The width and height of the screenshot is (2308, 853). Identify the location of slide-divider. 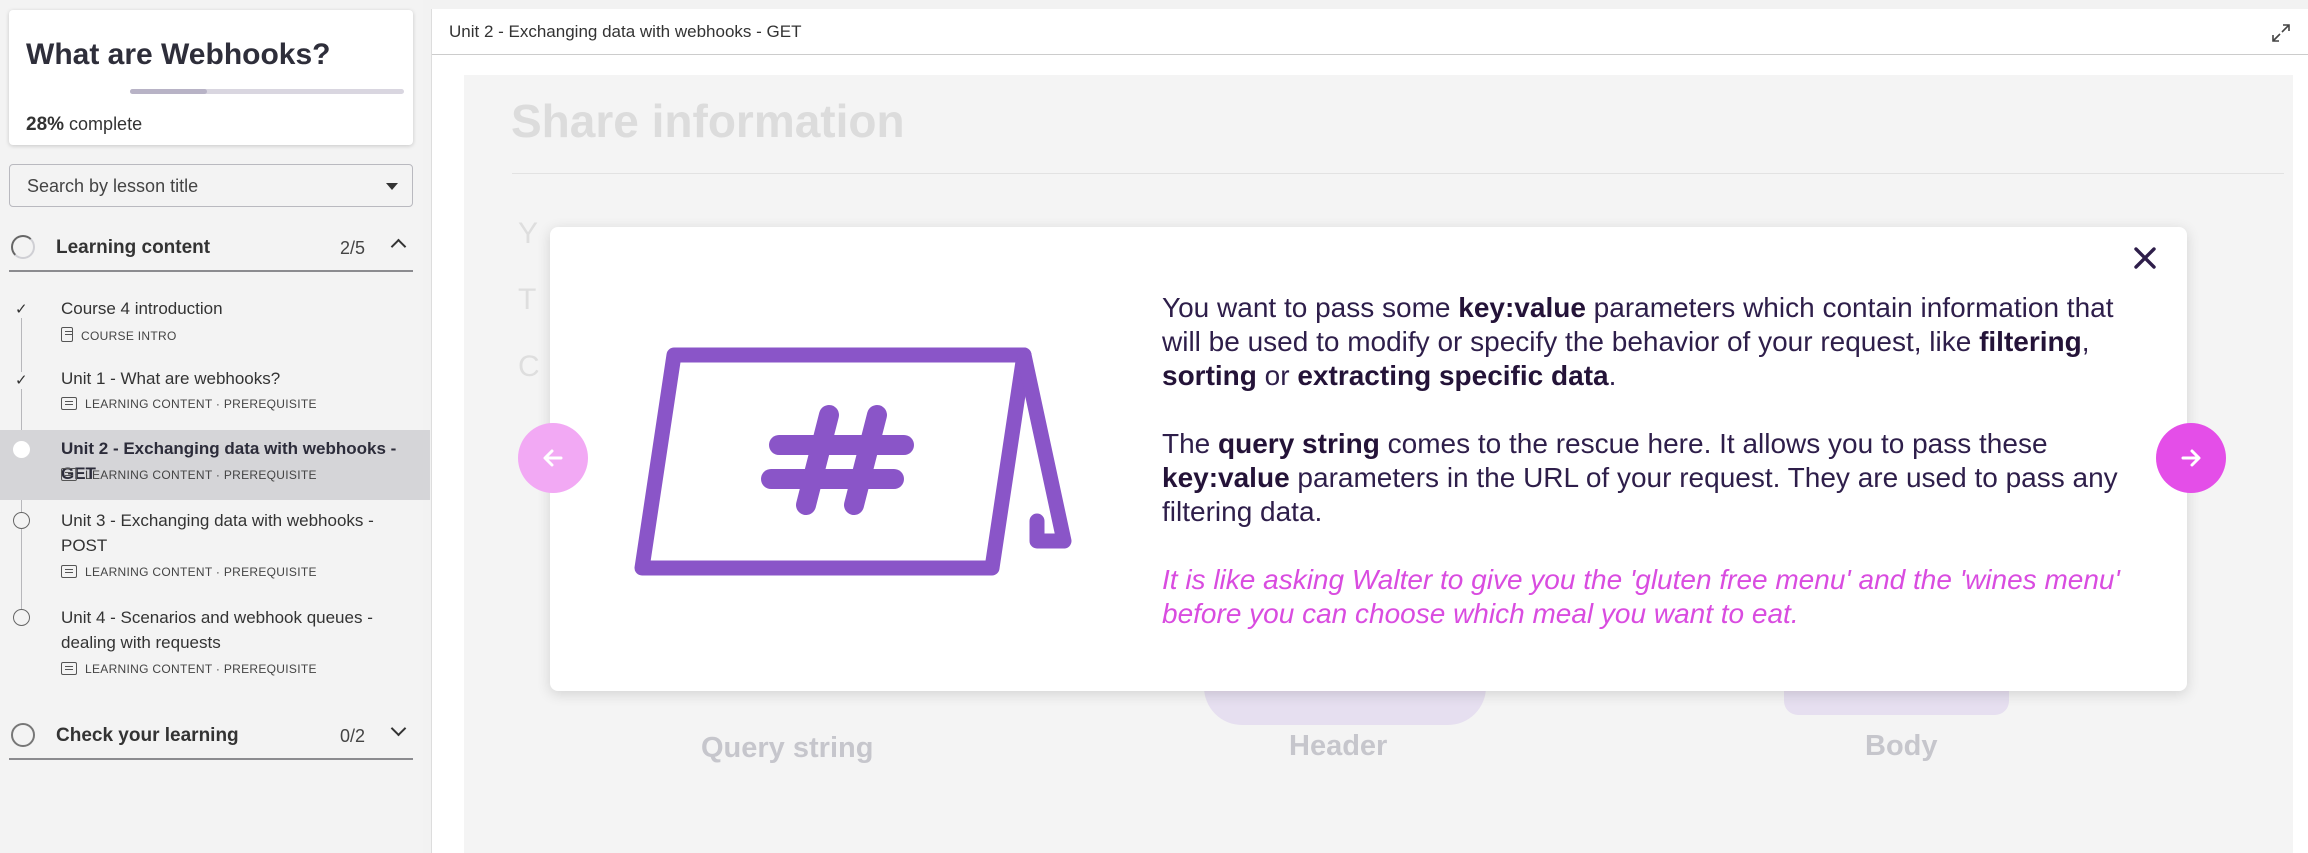
(1398, 173).